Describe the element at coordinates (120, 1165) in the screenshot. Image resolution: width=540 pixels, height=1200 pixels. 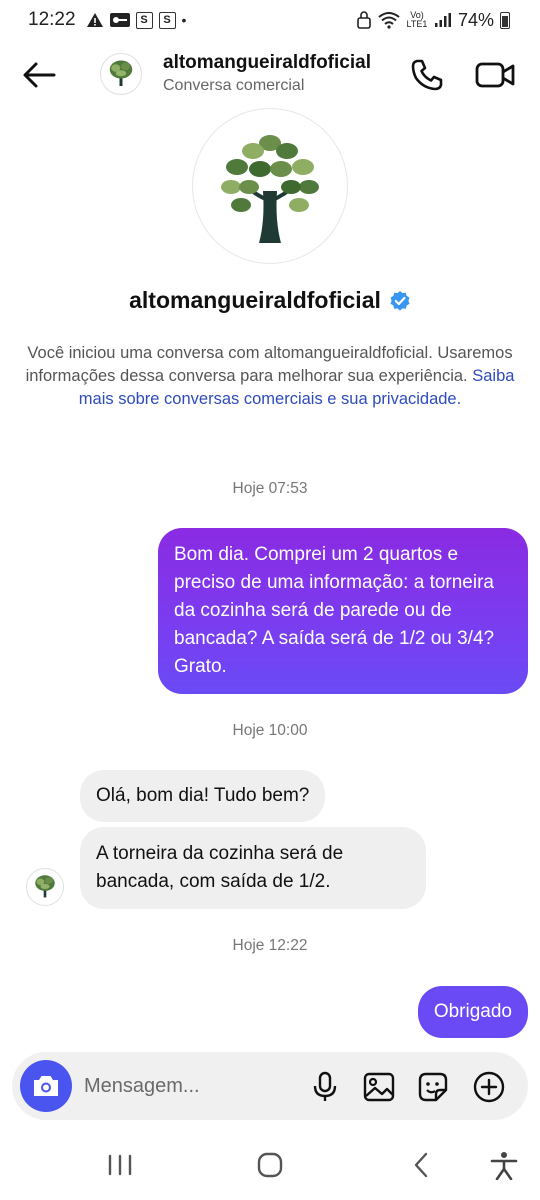
I see `recents-icon` at that location.